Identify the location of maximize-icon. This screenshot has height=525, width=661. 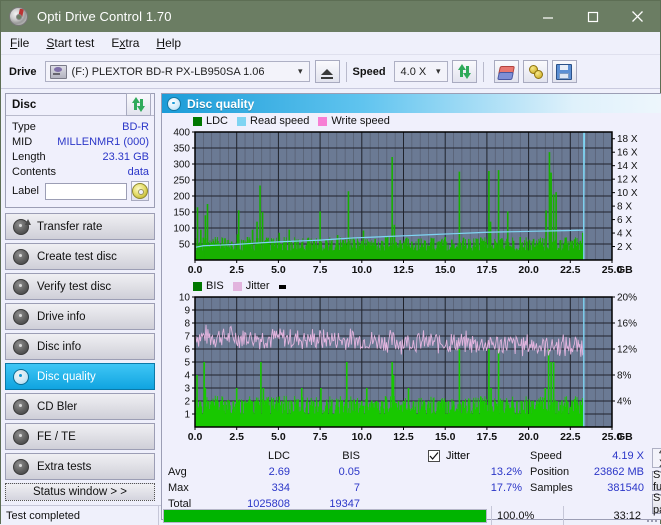
(592, 16).